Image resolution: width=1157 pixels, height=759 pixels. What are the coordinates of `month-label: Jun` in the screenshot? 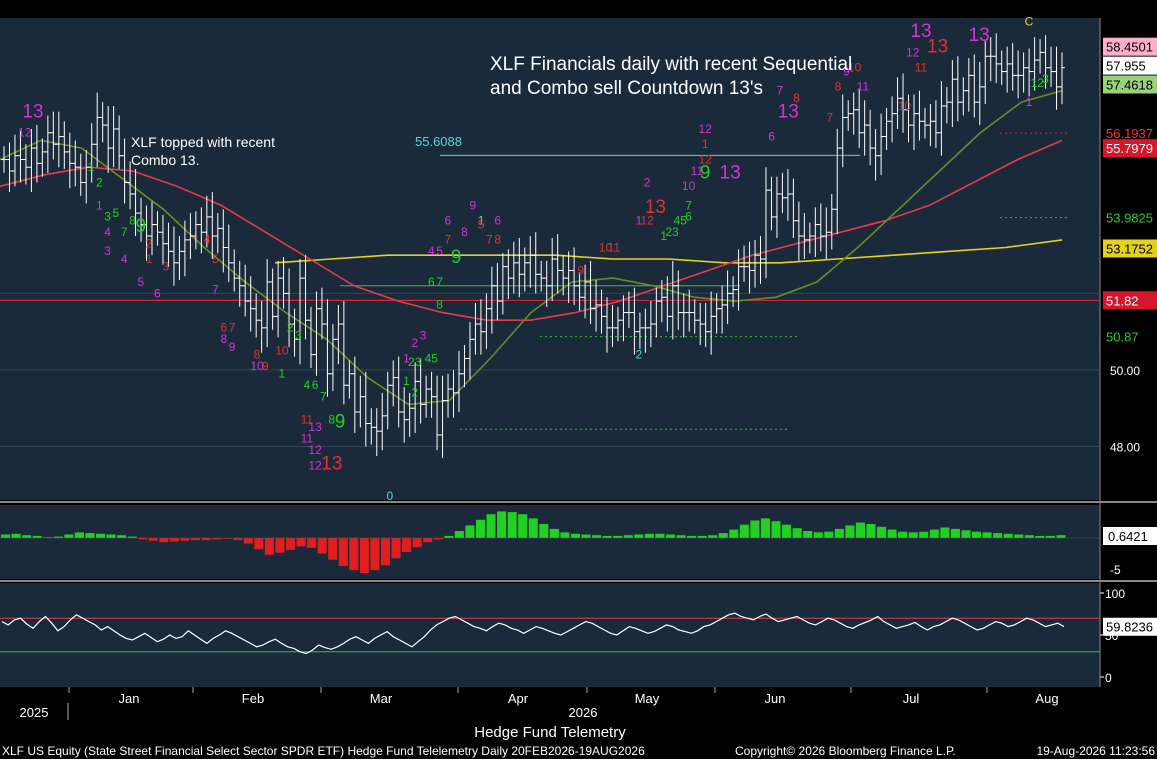 It's located at (775, 698).